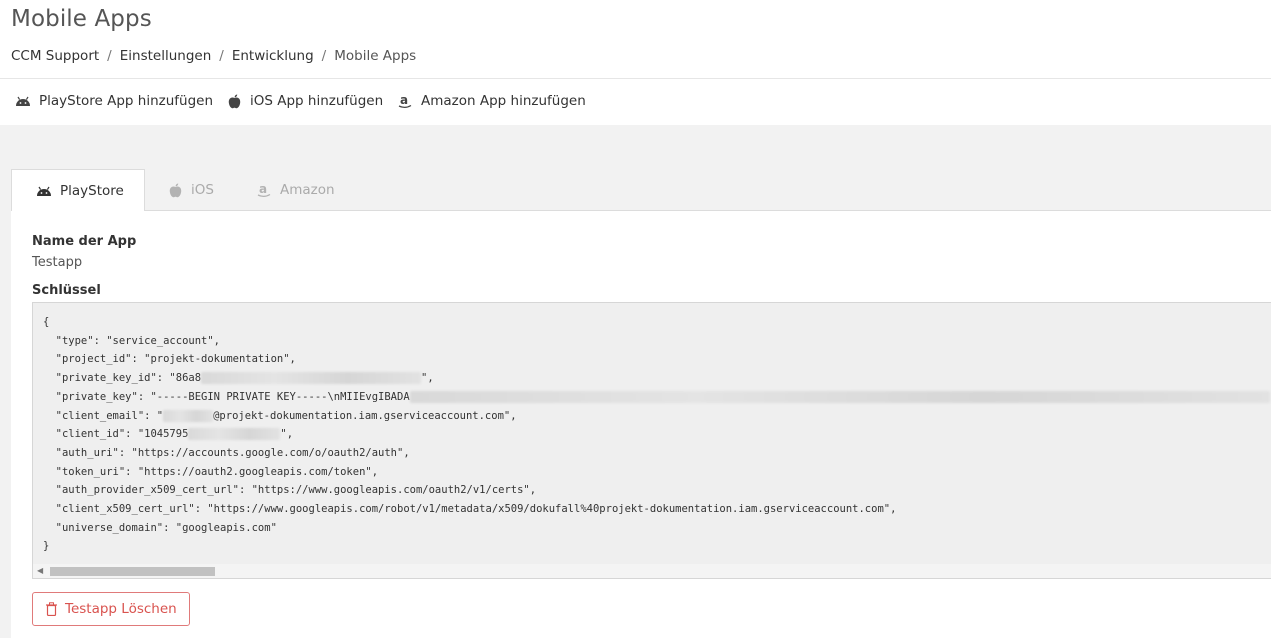  I want to click on page-title: Mobile Apps, so click(81, 19).